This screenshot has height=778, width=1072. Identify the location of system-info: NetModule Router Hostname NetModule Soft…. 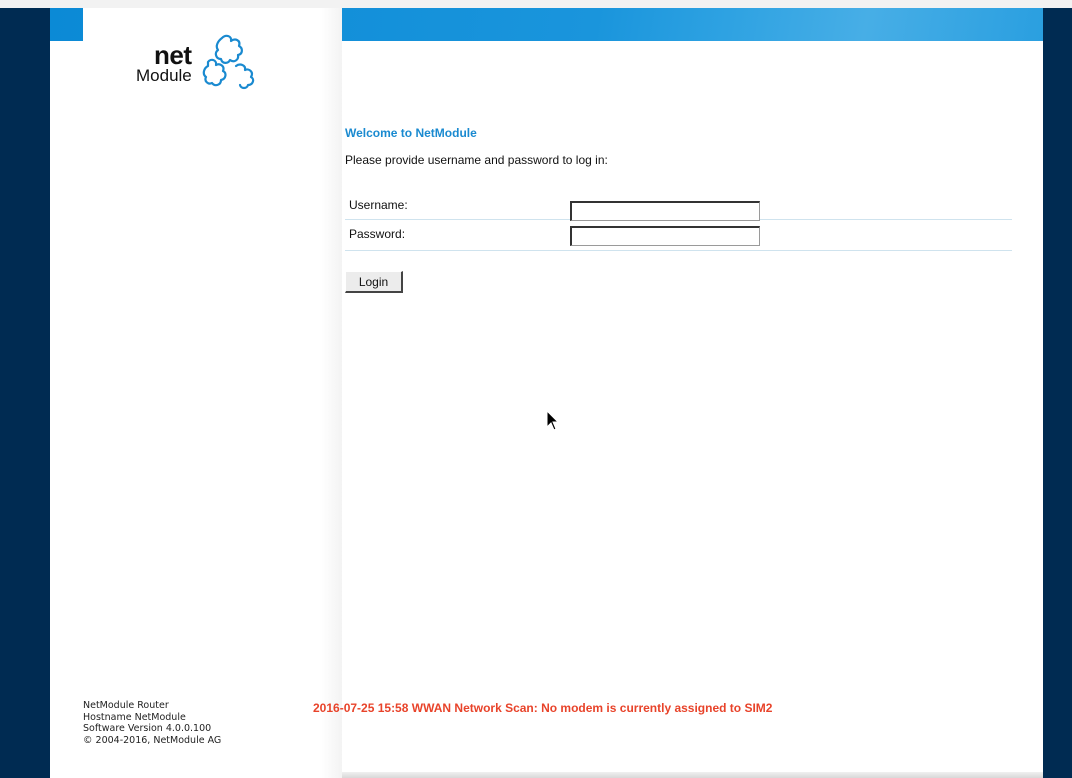
(152, 723).